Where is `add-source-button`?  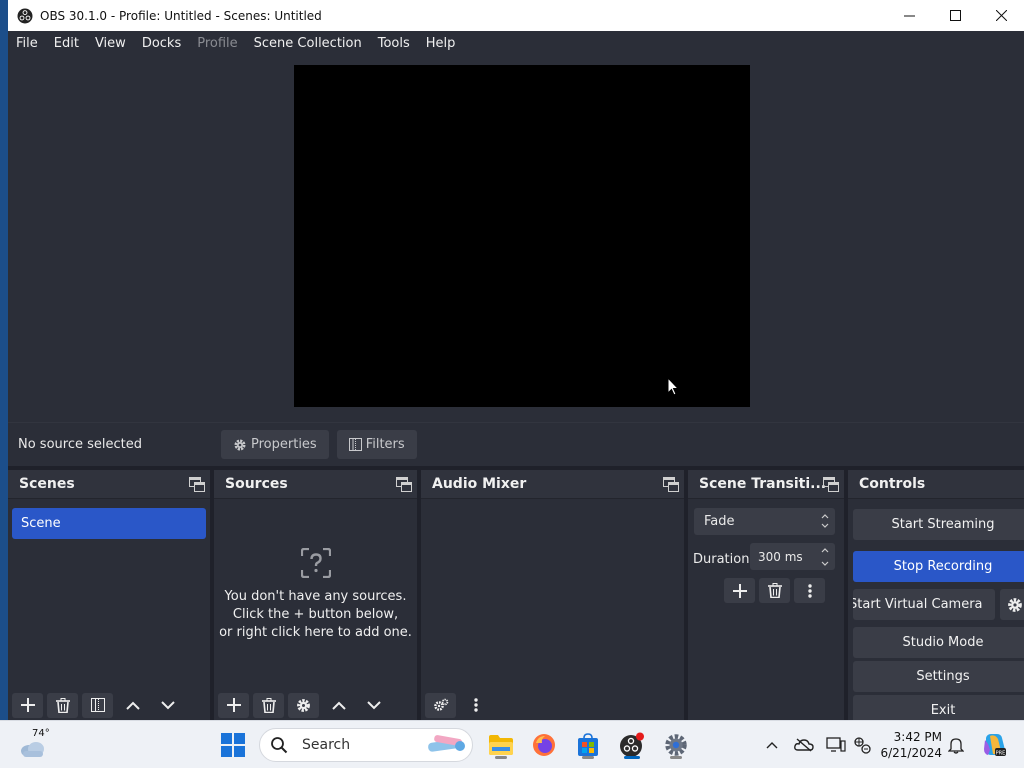
add-source-button is located at coordinates (233, 705).